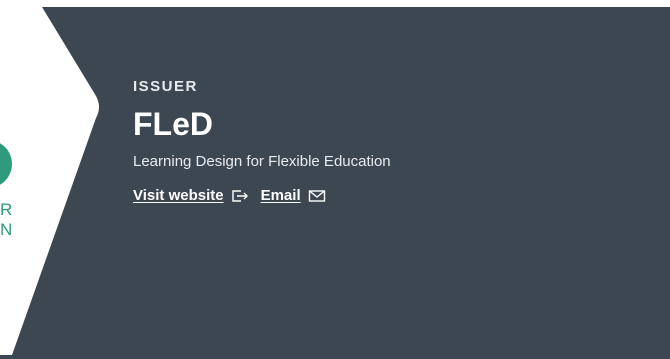 The width and height of the screenshot is (670, 359). Describe the element at coordinates (7, 209) in the screenshot. I see `badge-letter: R` at that location.